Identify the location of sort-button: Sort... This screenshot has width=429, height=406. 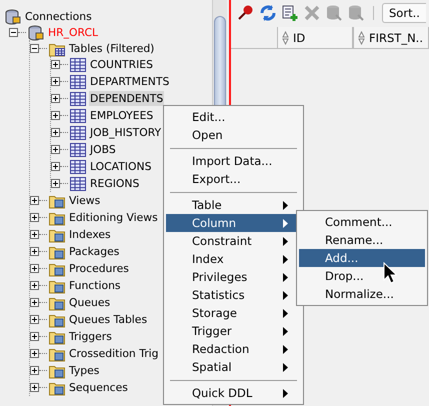
(404, 13).